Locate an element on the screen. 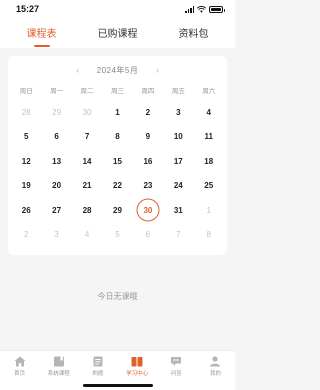 The width and height of the screenshot is (320, 390). calendar-day: 9 is located at coordinates (148, 137).